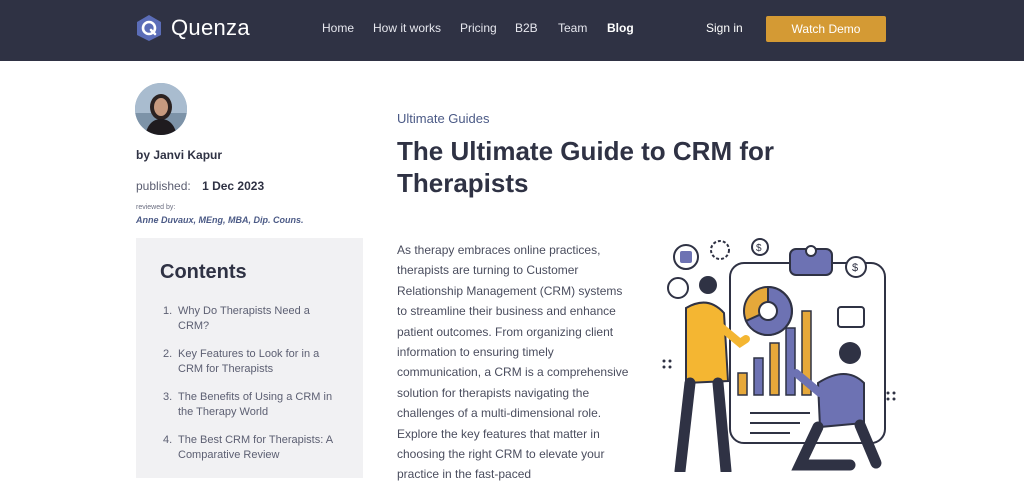 Image resolution: width=1024 pixels, height=485 pixels. What do you see at coordinates (203, 272) in the screenshot?
I see `toc-title: Contents` at bounding box center [203, 272].